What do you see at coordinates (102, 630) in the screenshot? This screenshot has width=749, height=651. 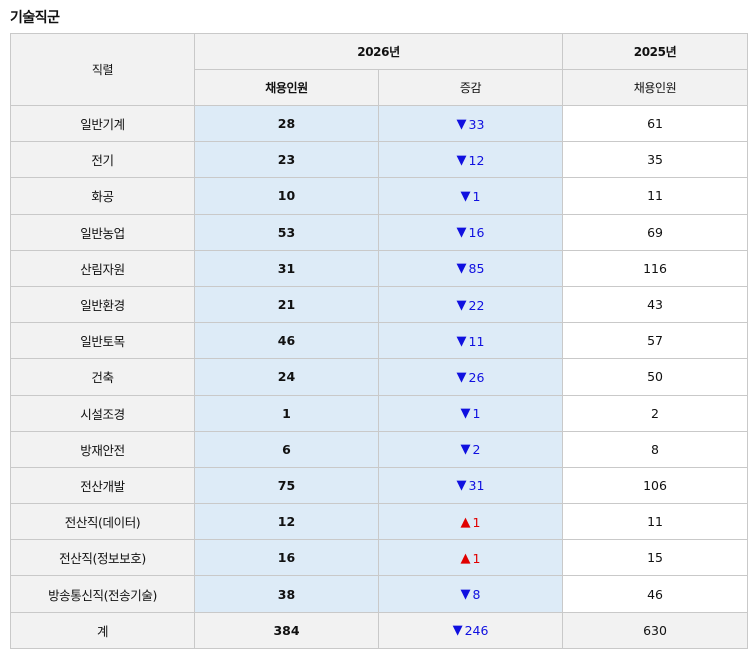 I see `job-cell: 계` at bounding box center [102, 630].